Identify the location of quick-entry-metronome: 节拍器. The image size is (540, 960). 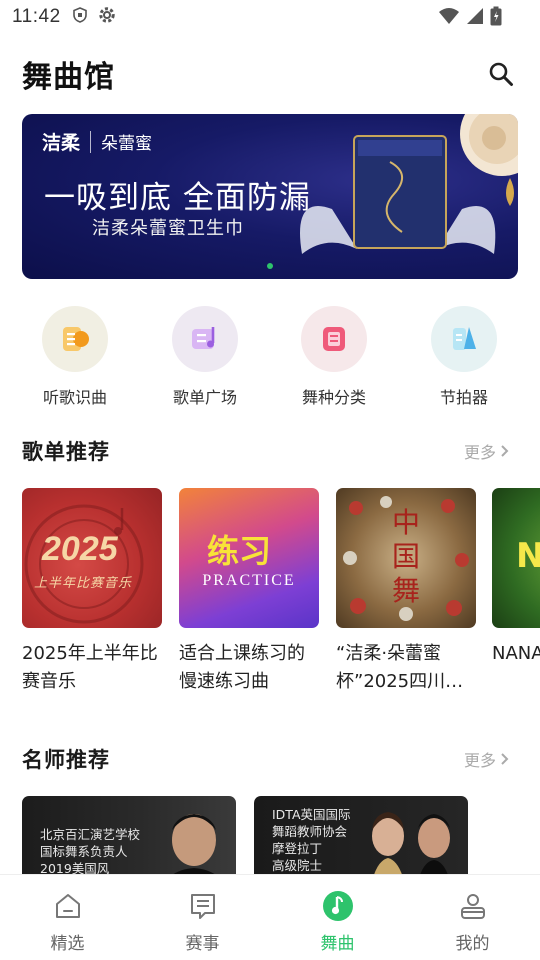
(464, 357).